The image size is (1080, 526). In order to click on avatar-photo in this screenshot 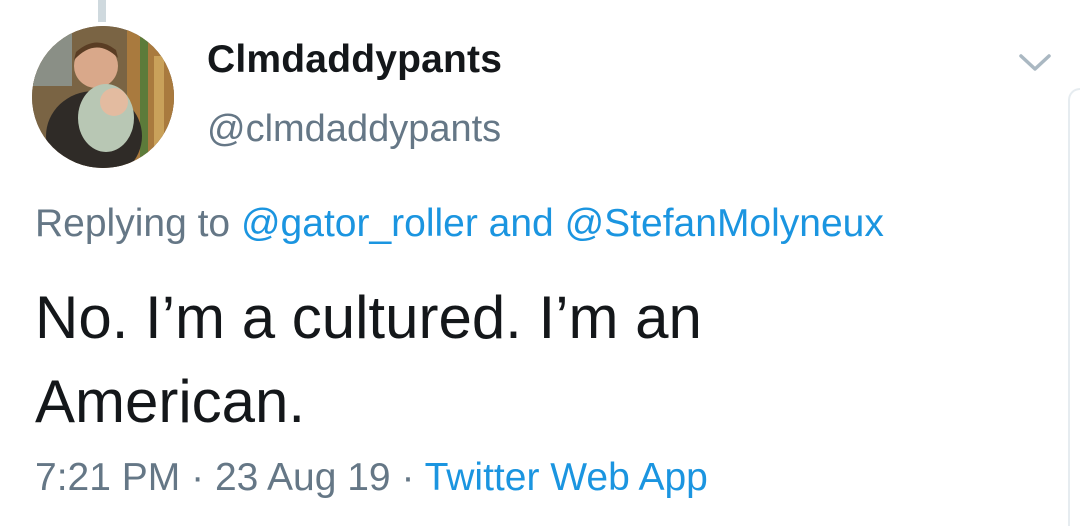, I will do `click(103, 97)`.